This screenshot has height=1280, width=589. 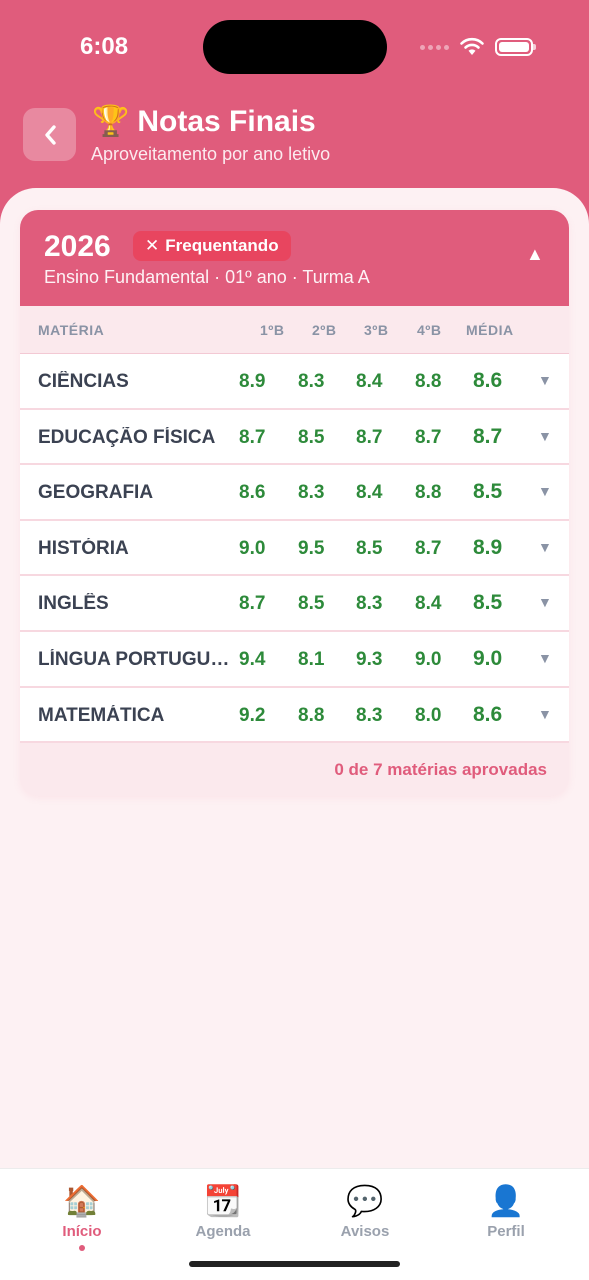 I want to click on grade-b4: 8.4, so click(x=428, y=604).